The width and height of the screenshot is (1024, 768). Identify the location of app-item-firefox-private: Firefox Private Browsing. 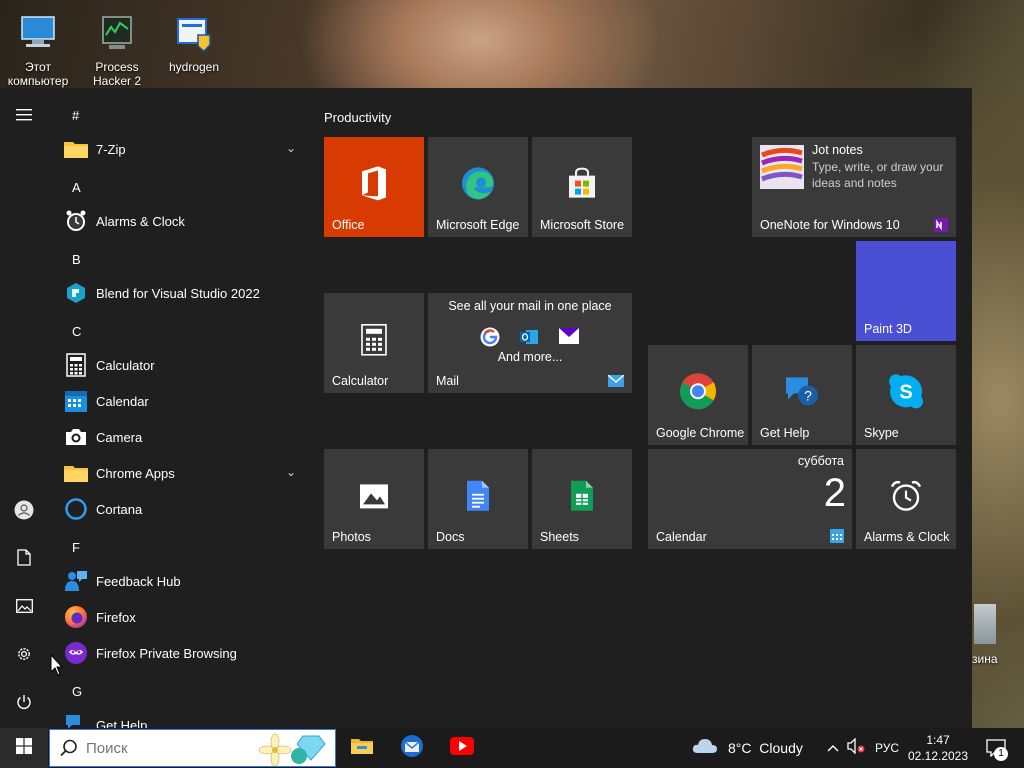
(178, 653).